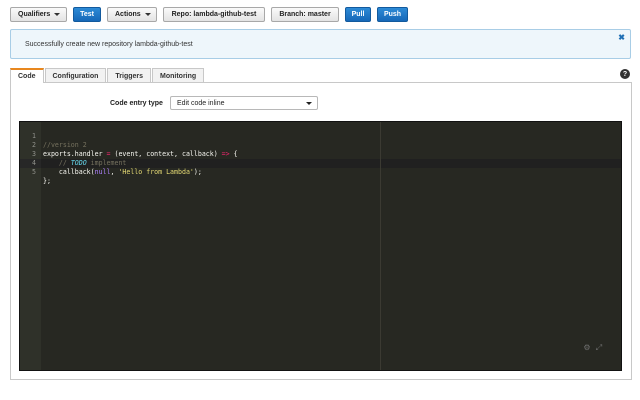 The width and height of the screenshot is (640, 400). I want to click on pull-button: Pull, so click(358, 14).